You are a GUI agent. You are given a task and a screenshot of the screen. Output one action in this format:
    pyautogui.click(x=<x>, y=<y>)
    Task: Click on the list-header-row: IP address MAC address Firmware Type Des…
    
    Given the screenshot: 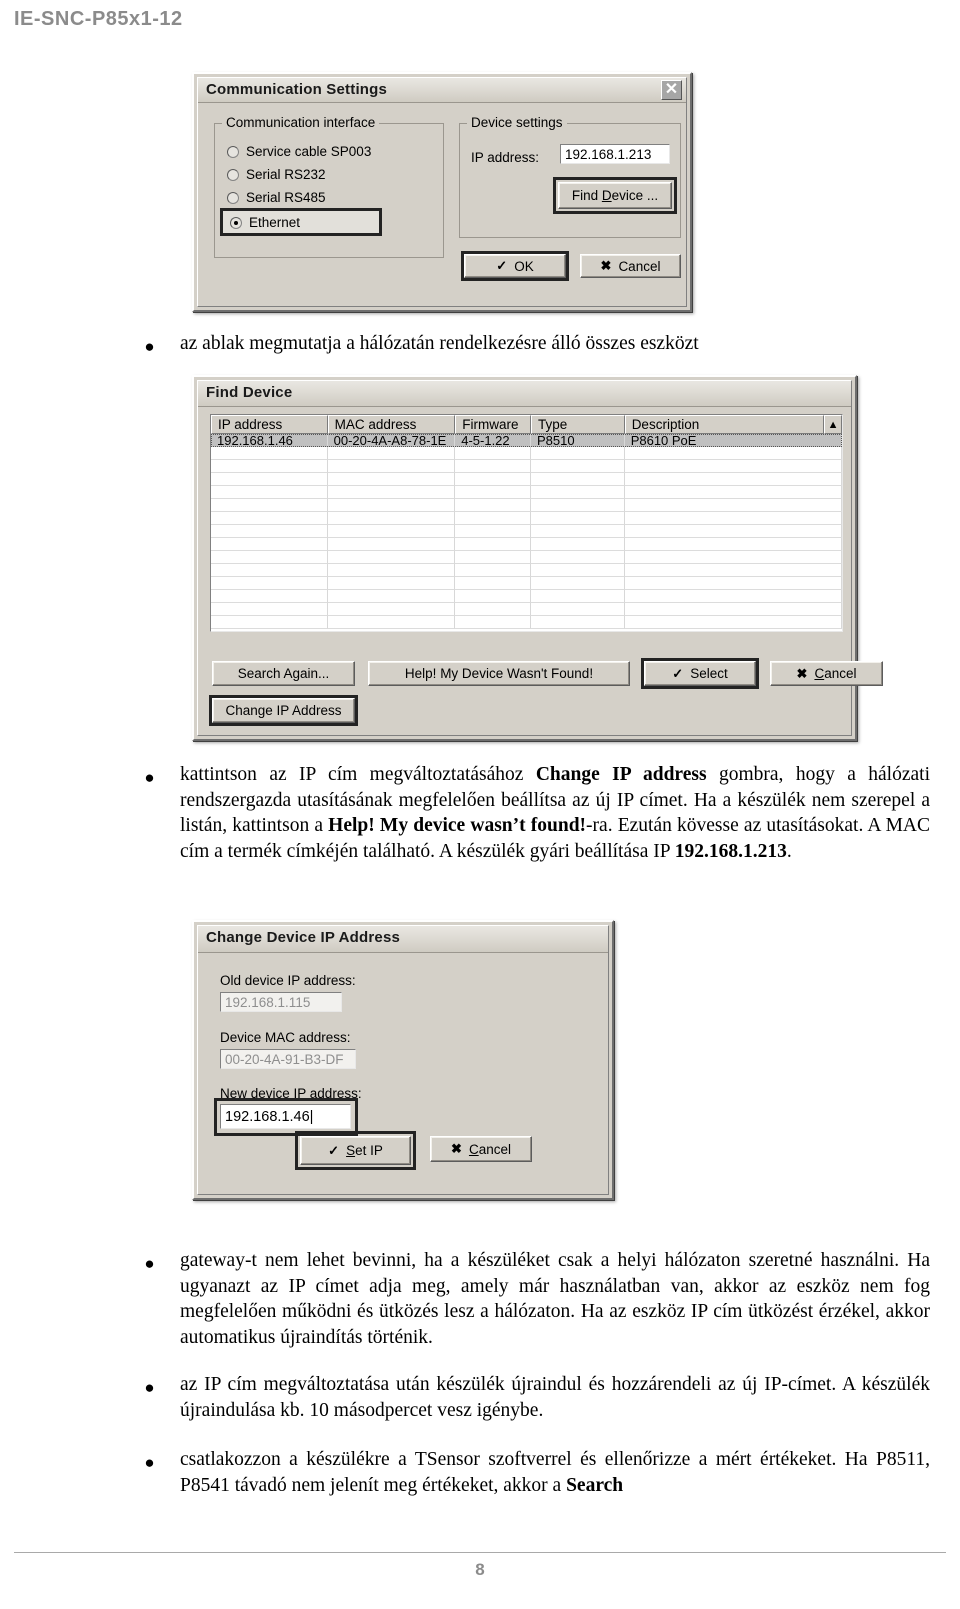 What is the action you would take?
    pyautogui.click(x=526, y=424)
    